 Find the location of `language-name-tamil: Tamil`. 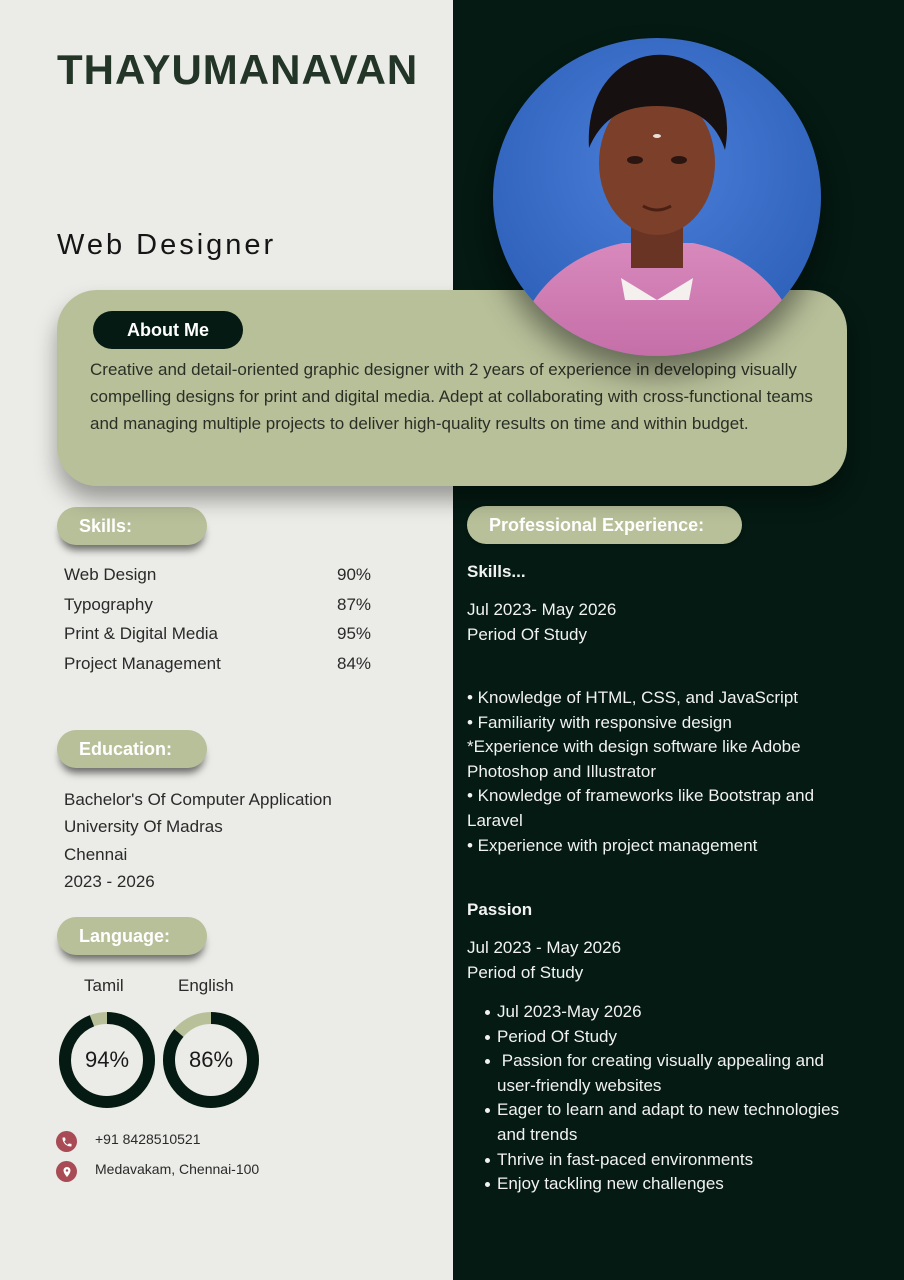

language-name-tamil: Tamil is located at coordinates (104, 985).